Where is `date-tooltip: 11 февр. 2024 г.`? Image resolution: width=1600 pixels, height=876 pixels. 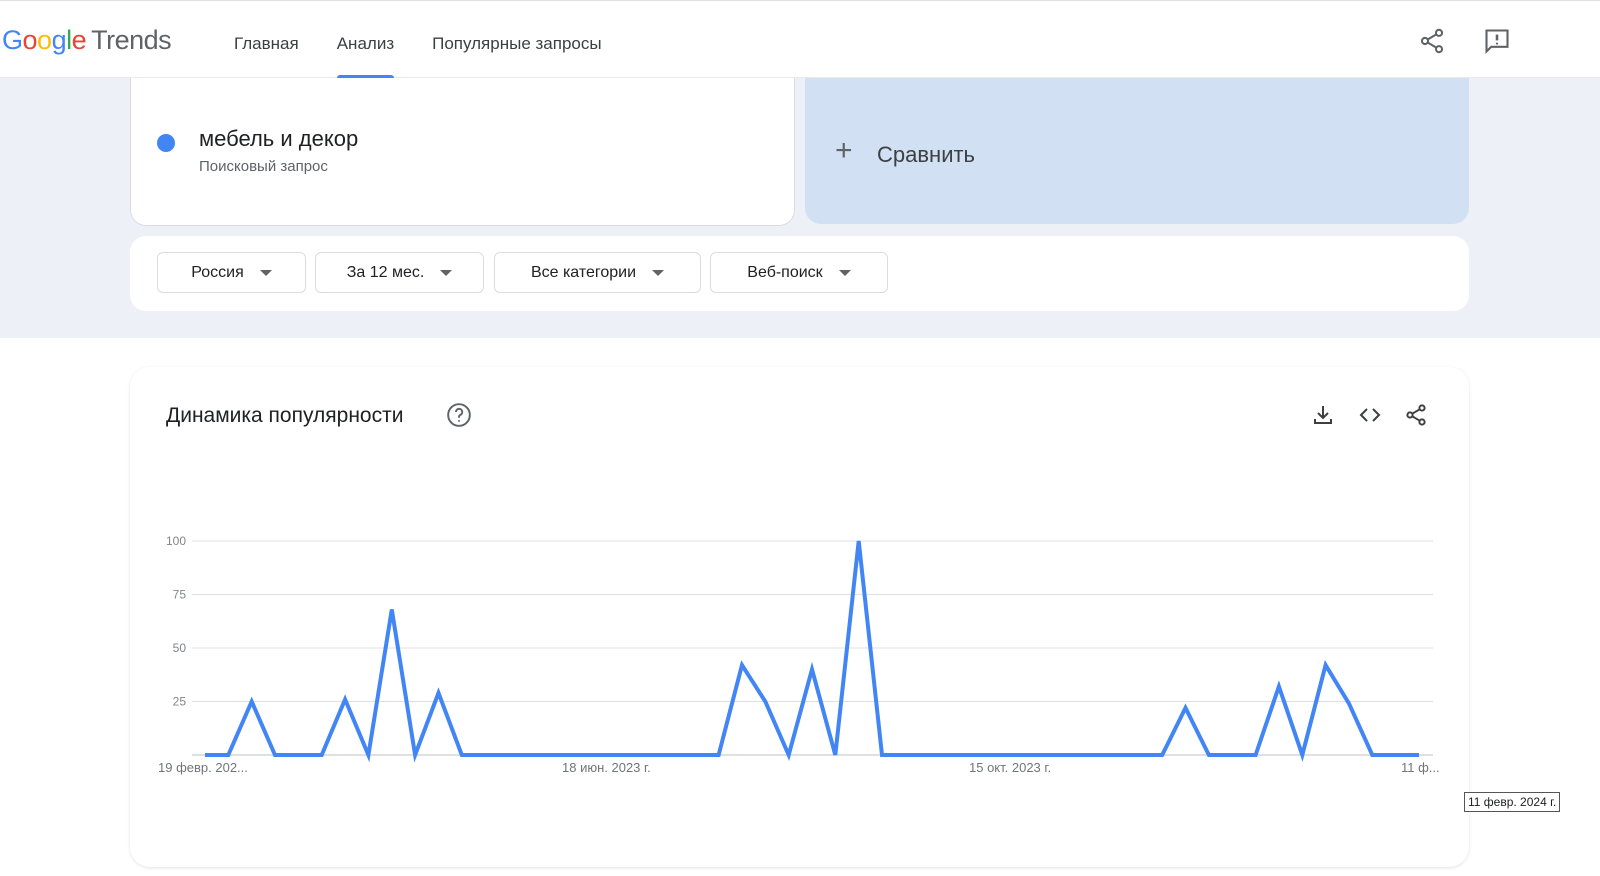
date-tooltip: 11 февр. 2024 г. is located at coordinates (1512, 802).